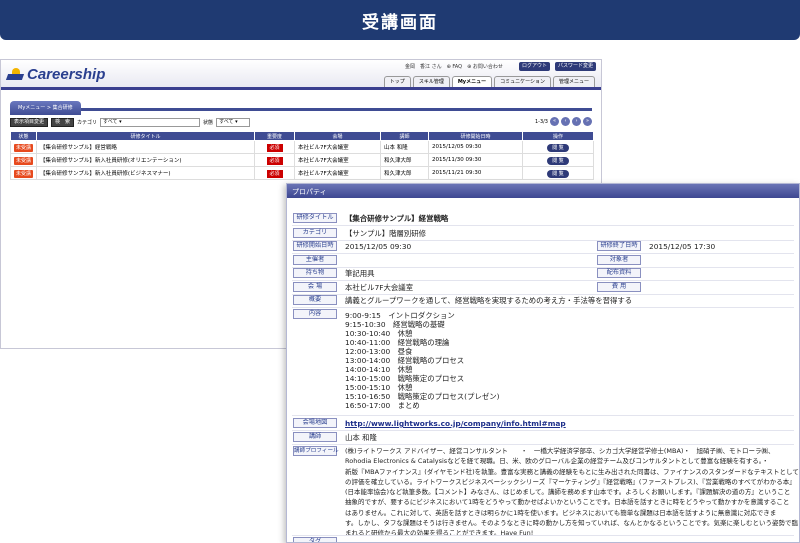 The height and width of the screenshot is (543, 800). I want to click on page-banner: 受講画面, so click(400, 20).